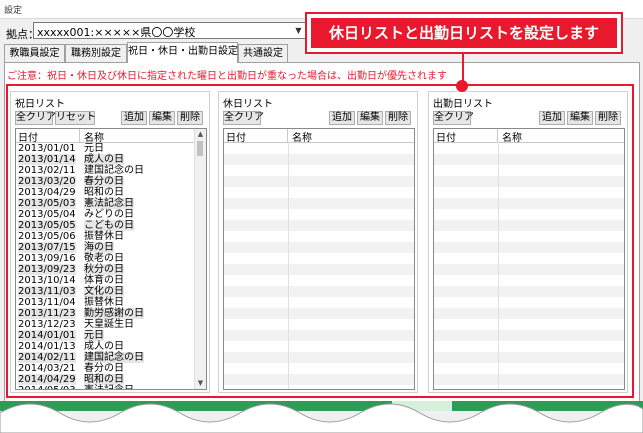 The height and width of the screenshot is (433, 643). Describe the element at coordinates (47, 280) in the screenshot. I see `row-date: 2013/10/14` at that location.